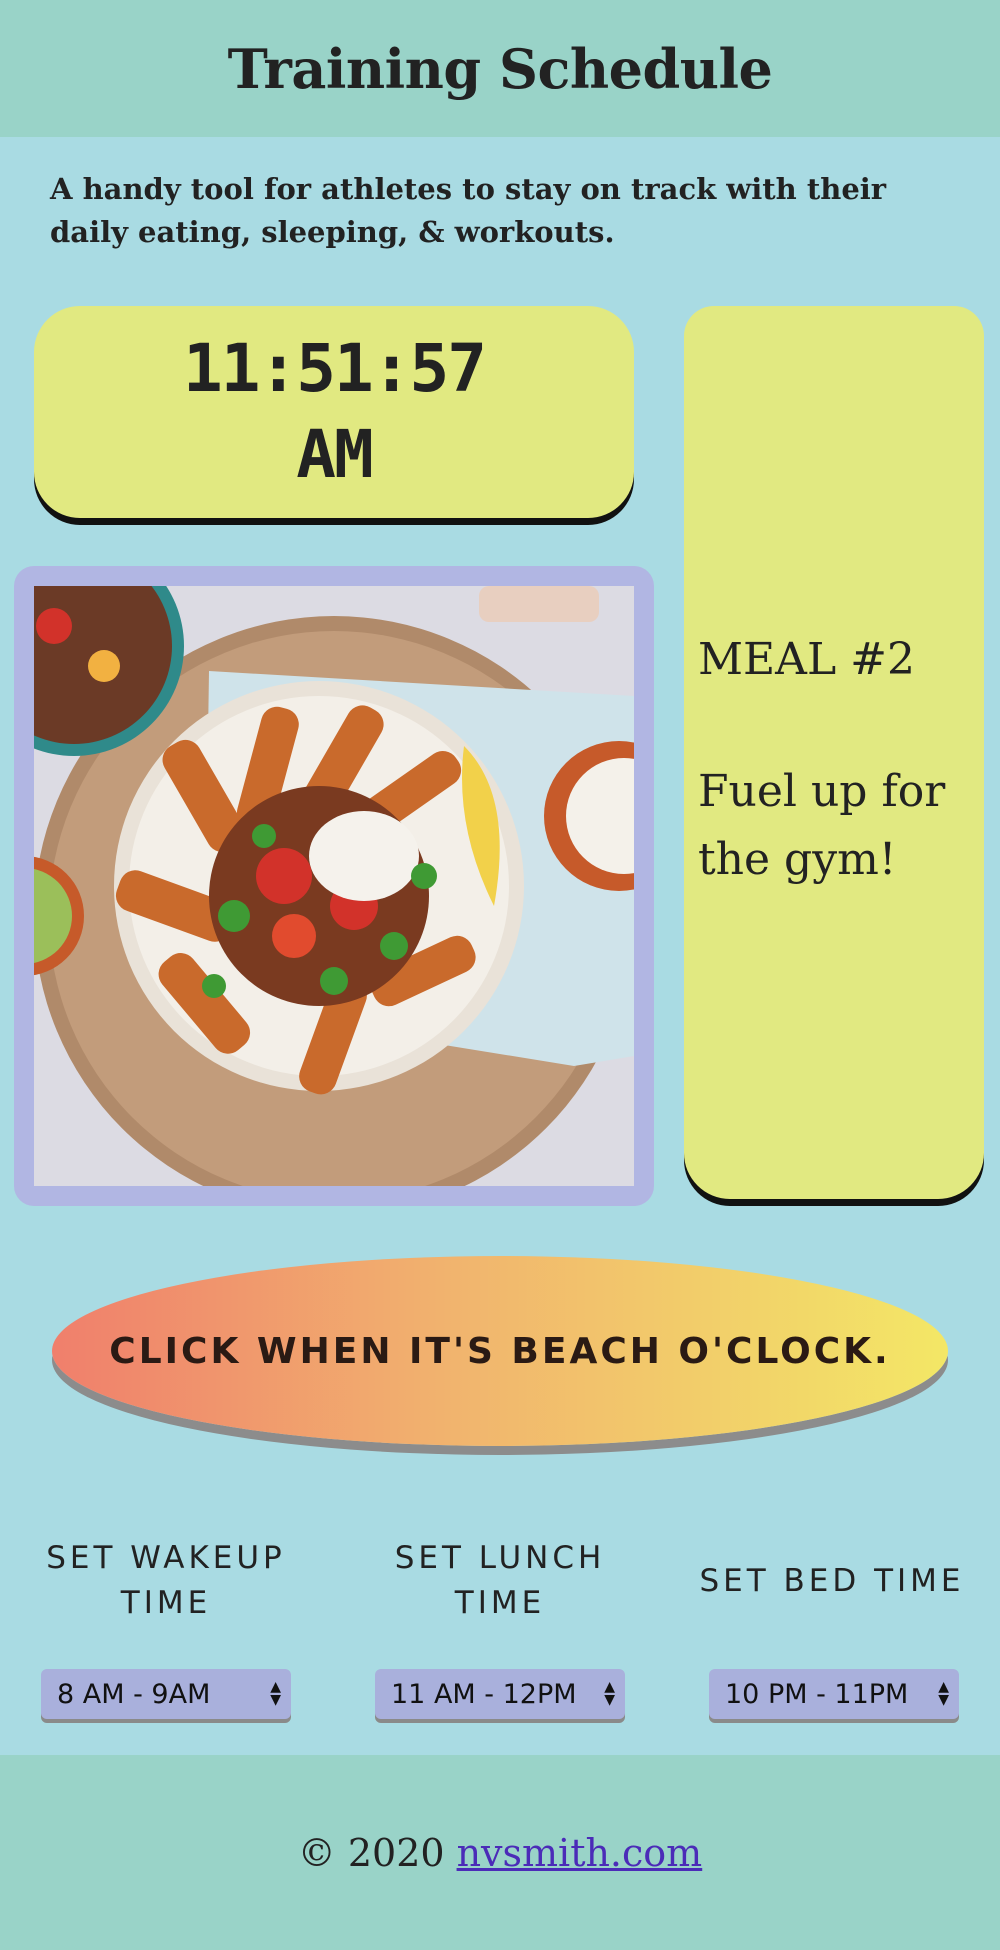  I want to click on clock-display: 11:51:57 AM, so click(334, 412).